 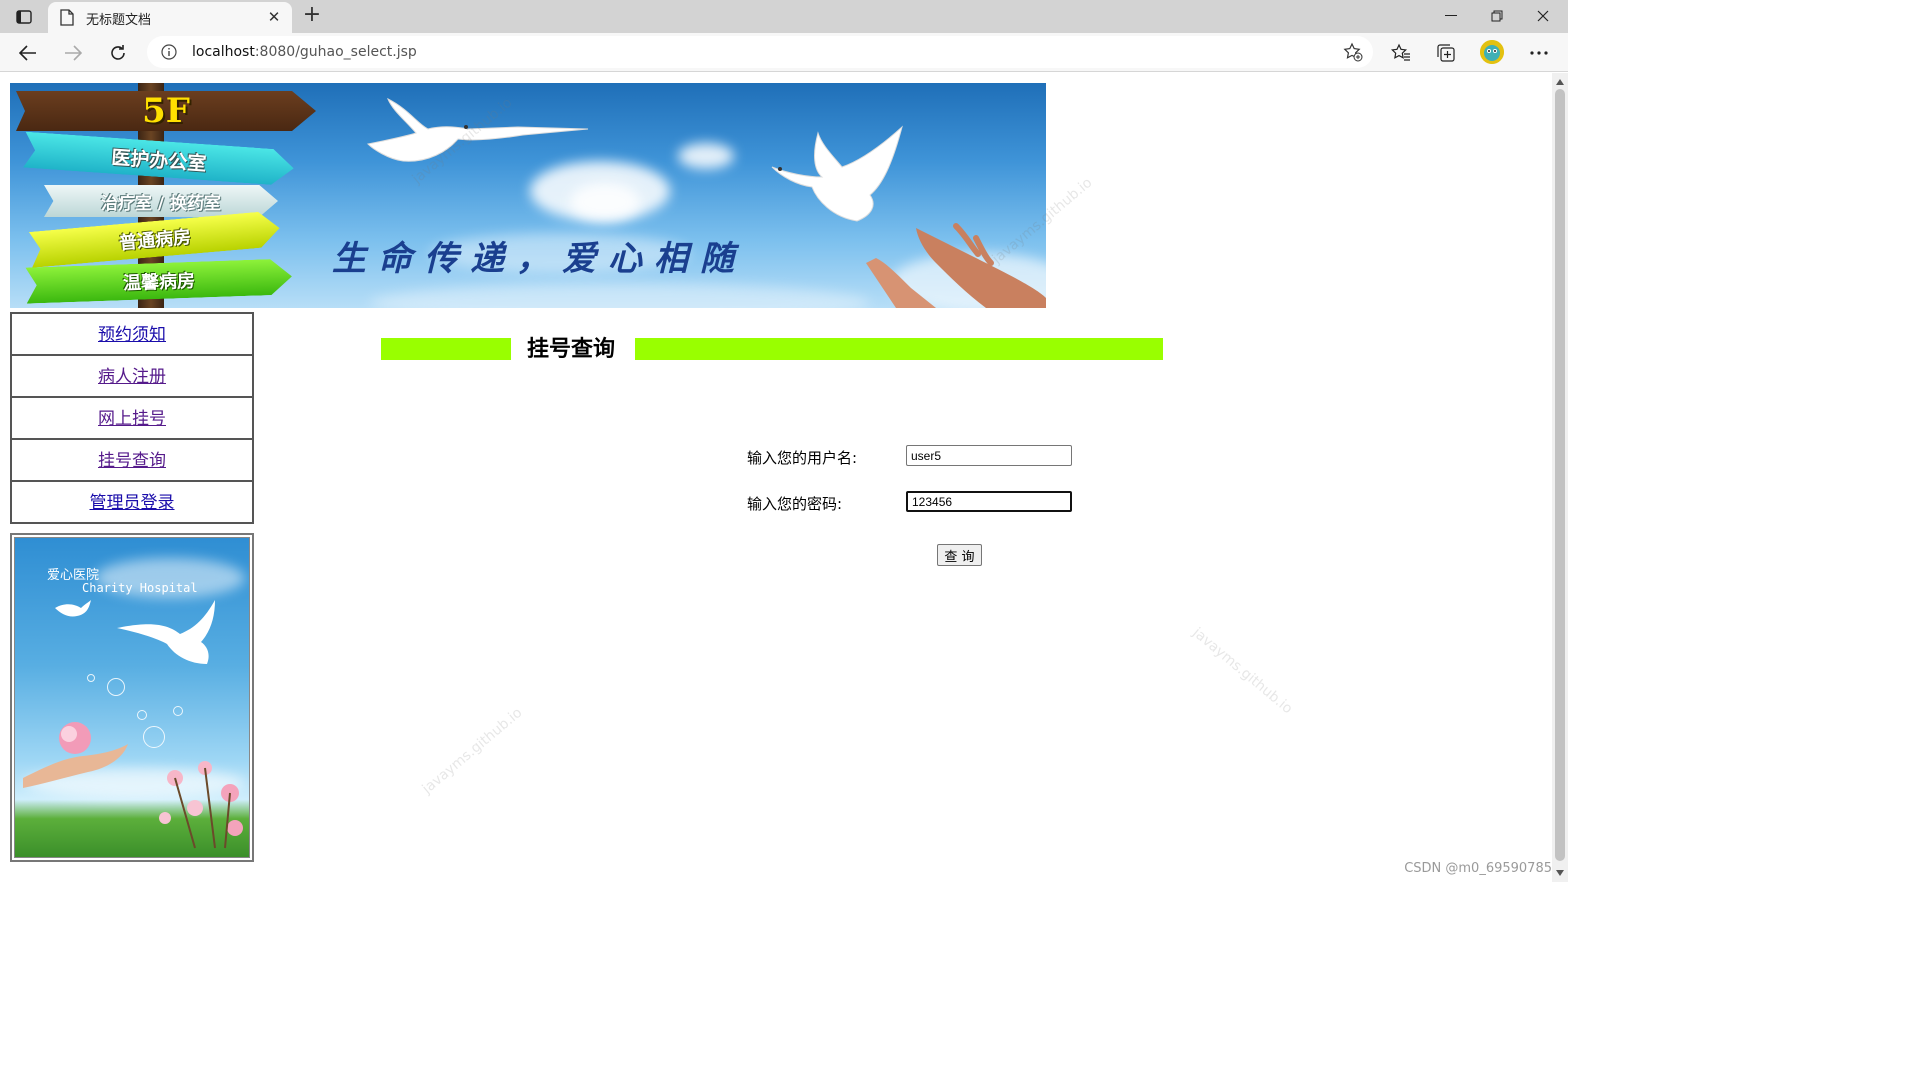 I want to click on username-input, so click(x=989, y=455).